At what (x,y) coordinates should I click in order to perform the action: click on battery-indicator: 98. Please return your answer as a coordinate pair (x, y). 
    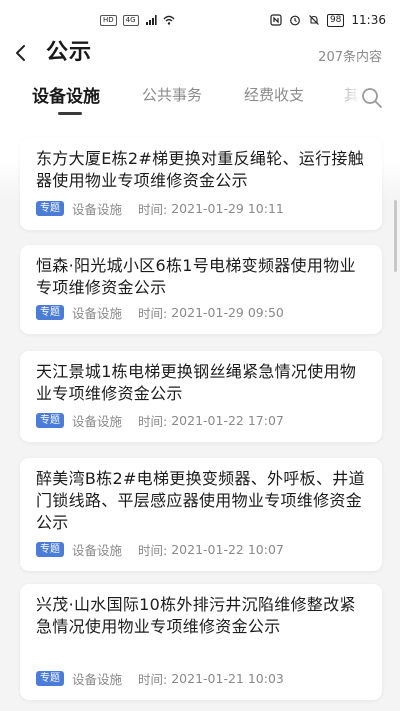
    Looking at the image, I should click on (335, 20).